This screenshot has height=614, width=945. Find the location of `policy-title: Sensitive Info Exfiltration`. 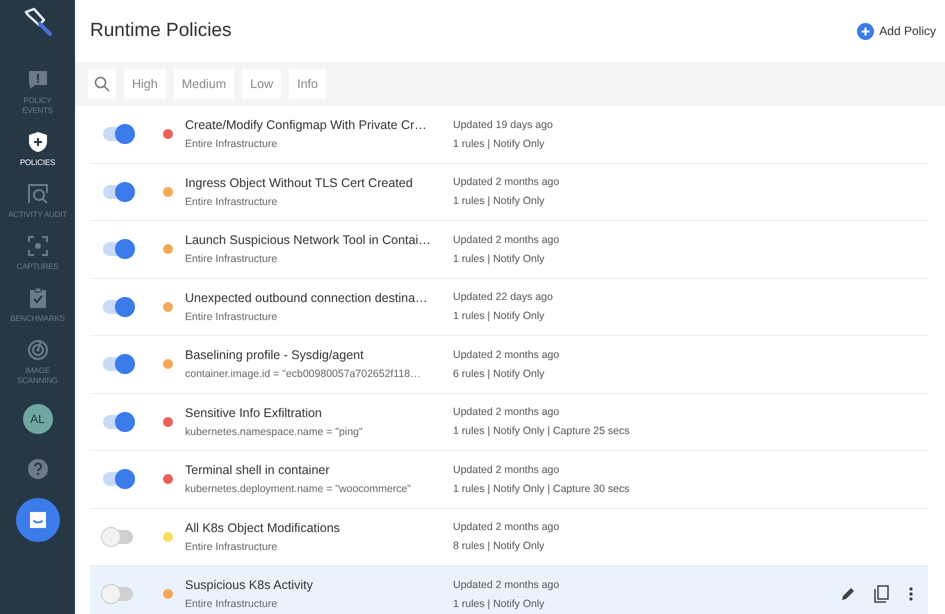

policy-title: Sensitive Info Exfiltration is located at coordinates (254, 413).